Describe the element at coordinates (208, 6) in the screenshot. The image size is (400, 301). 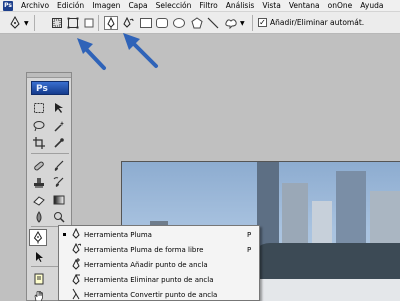
I see `menu-filtro: Filtro` at that location.